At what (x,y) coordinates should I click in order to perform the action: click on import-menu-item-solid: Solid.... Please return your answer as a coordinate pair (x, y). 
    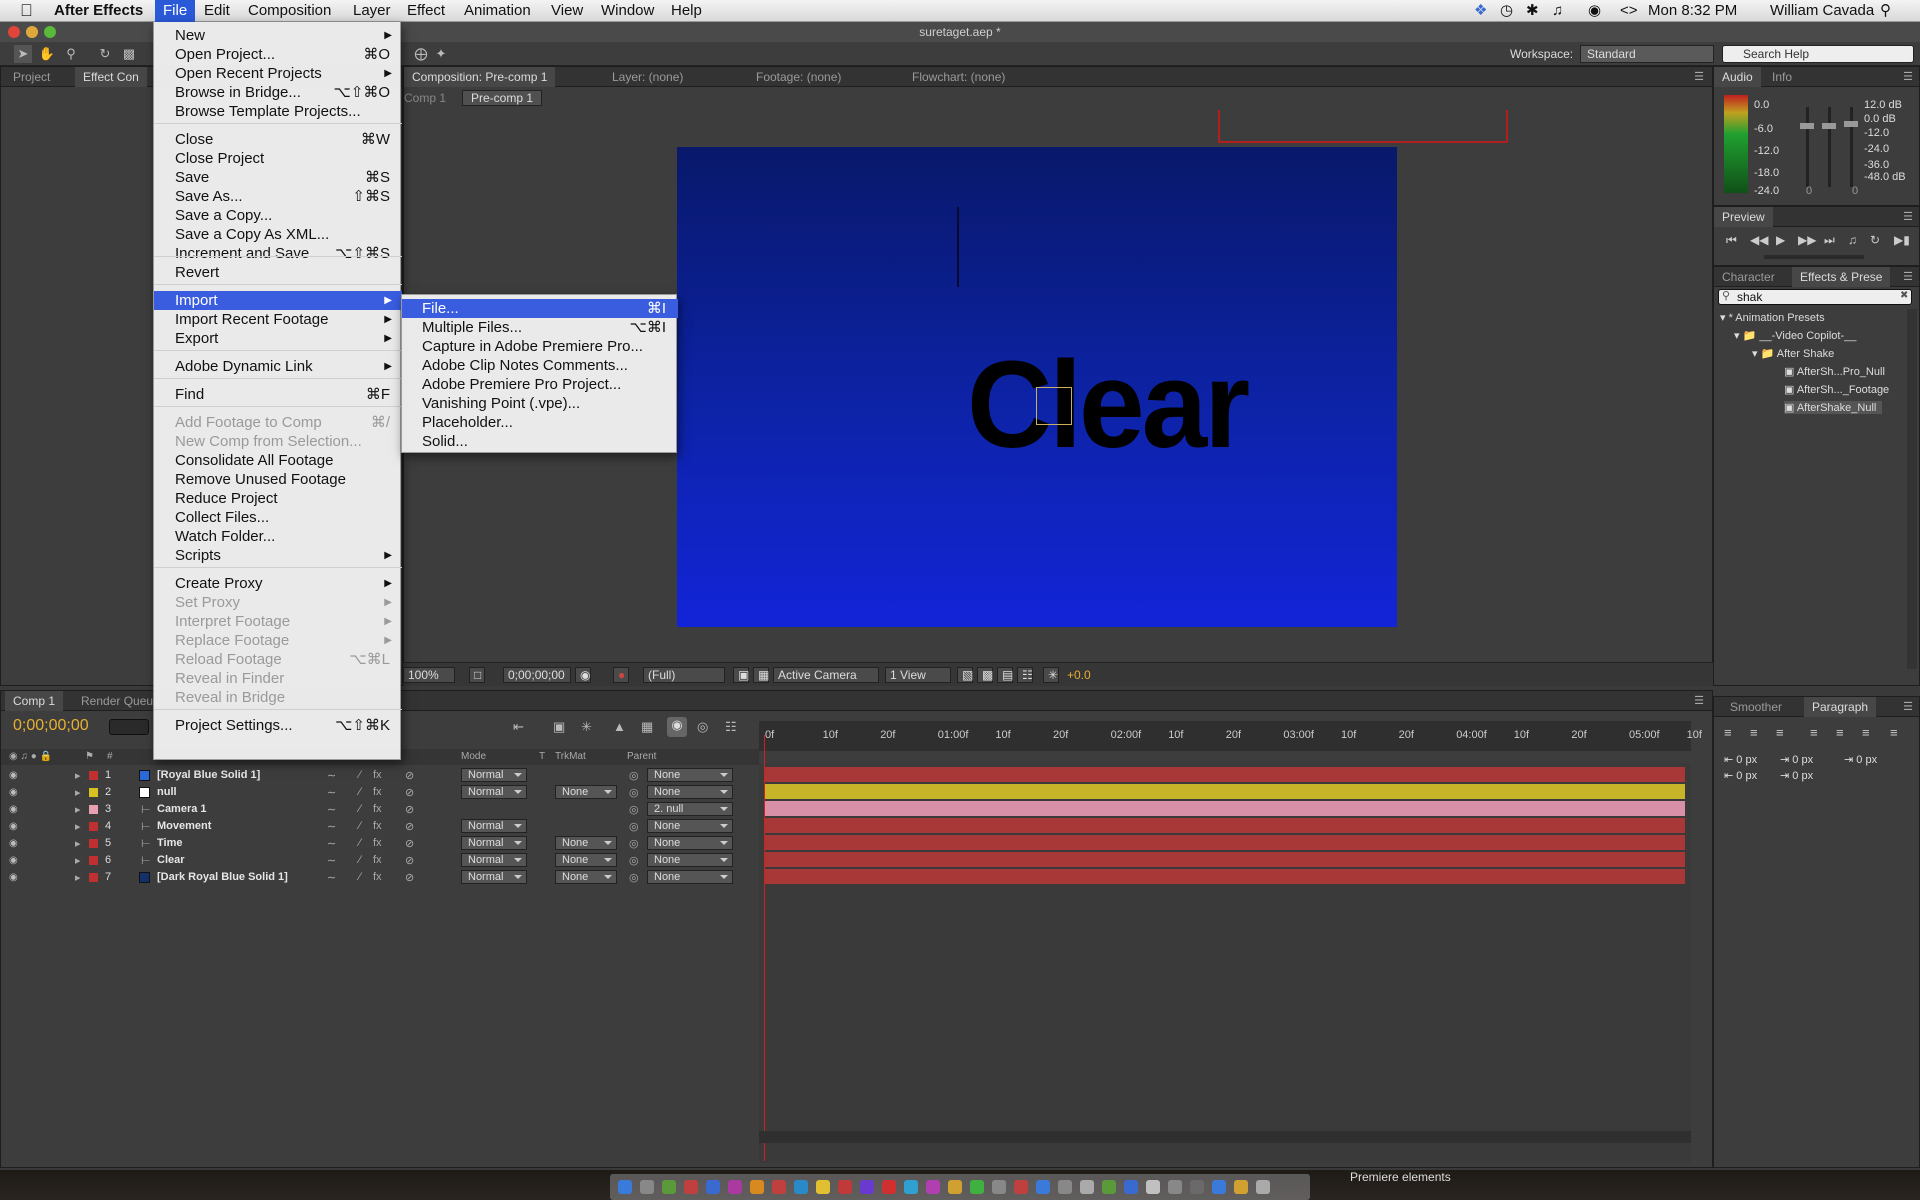
    Looking at the image, I should click on (540, 441).